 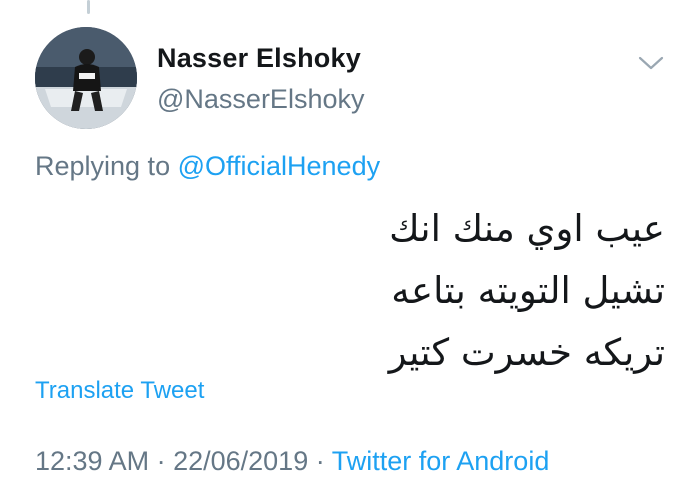 I want to click on avatar, so click(x=86, y=78).